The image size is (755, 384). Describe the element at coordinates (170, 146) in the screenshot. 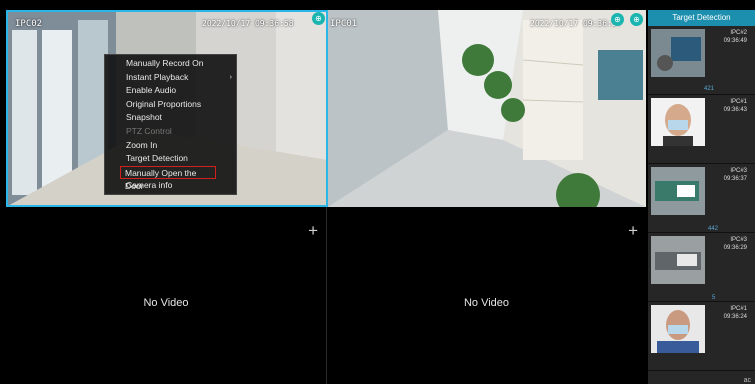

I see `menu-item-zoom-in: Zoom In` at that location.